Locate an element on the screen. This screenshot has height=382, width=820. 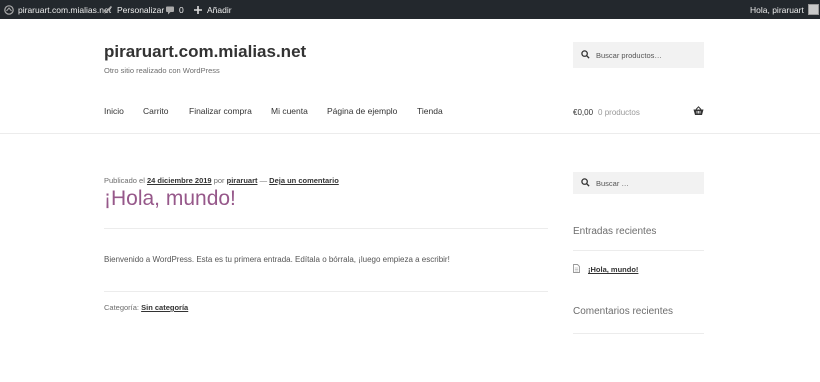
account-menu: Hola, piraruart is located at coordinates (784, 9).